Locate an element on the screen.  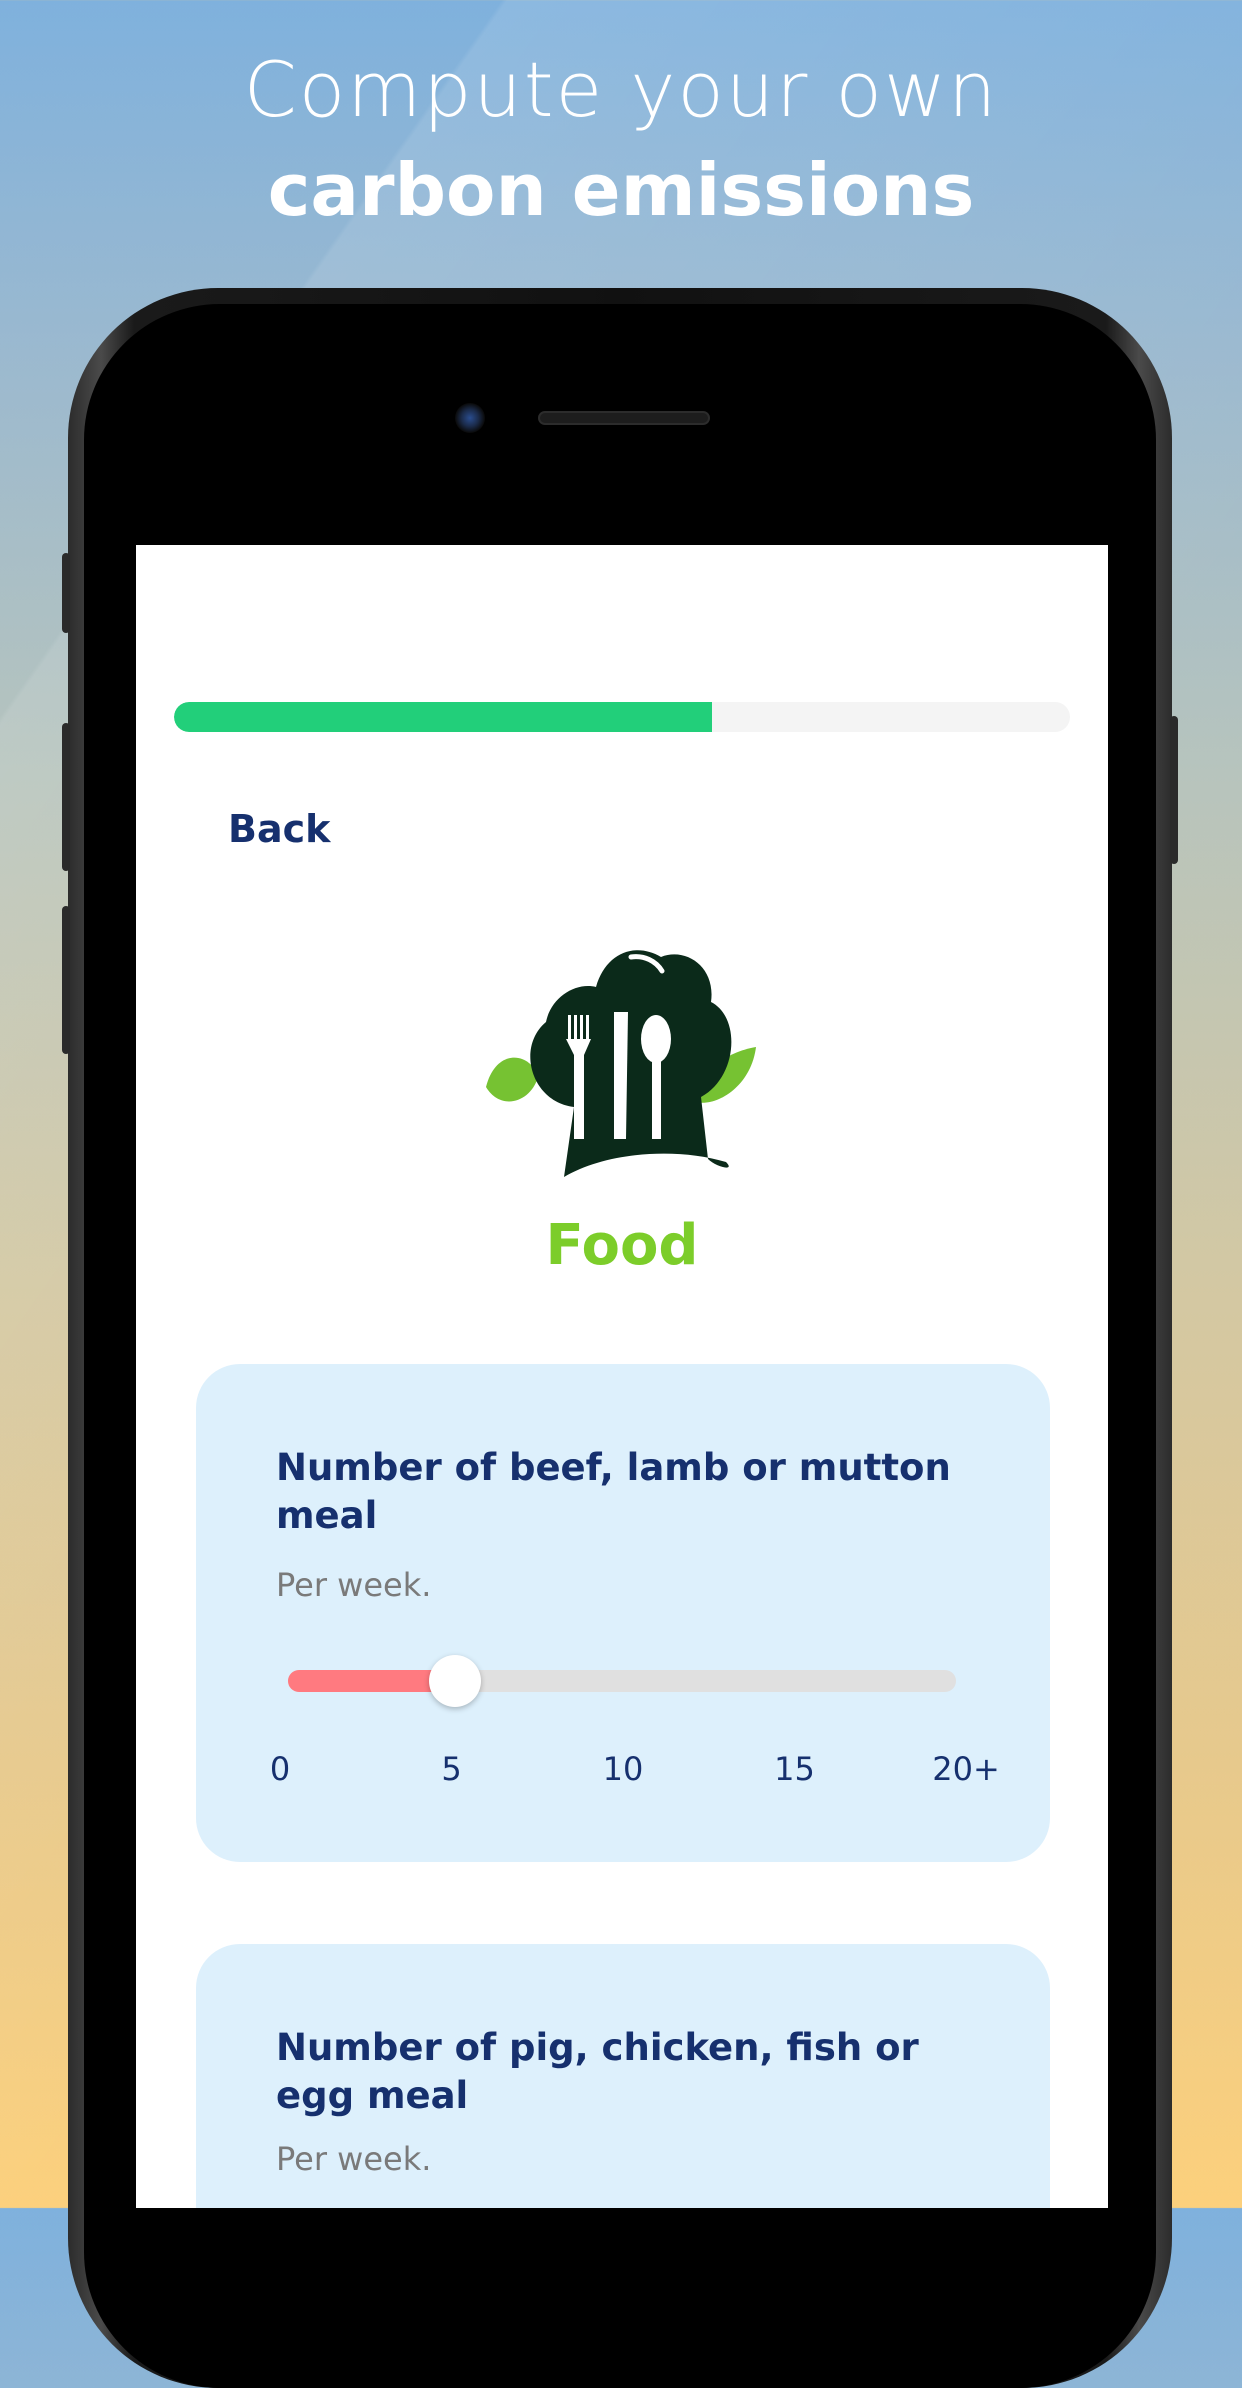
slider-tick-label: 15 is located at coordinates (794, 1769).